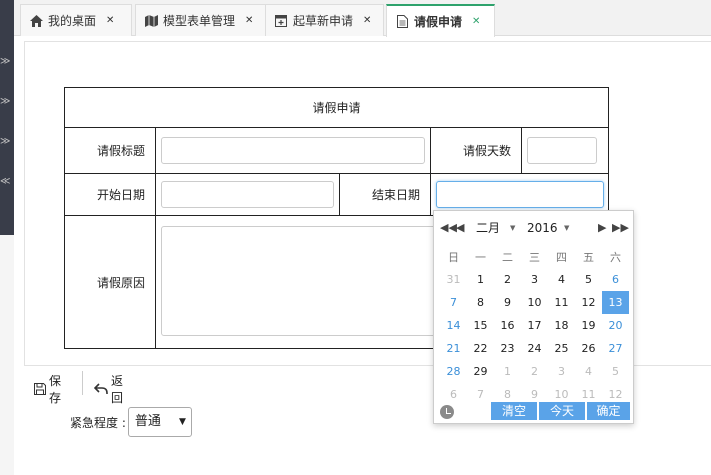 The image size is (711, 475). Describe the element at coordinates (453, 279) in the screenshot. I see `calendar-day: 31` at that location.